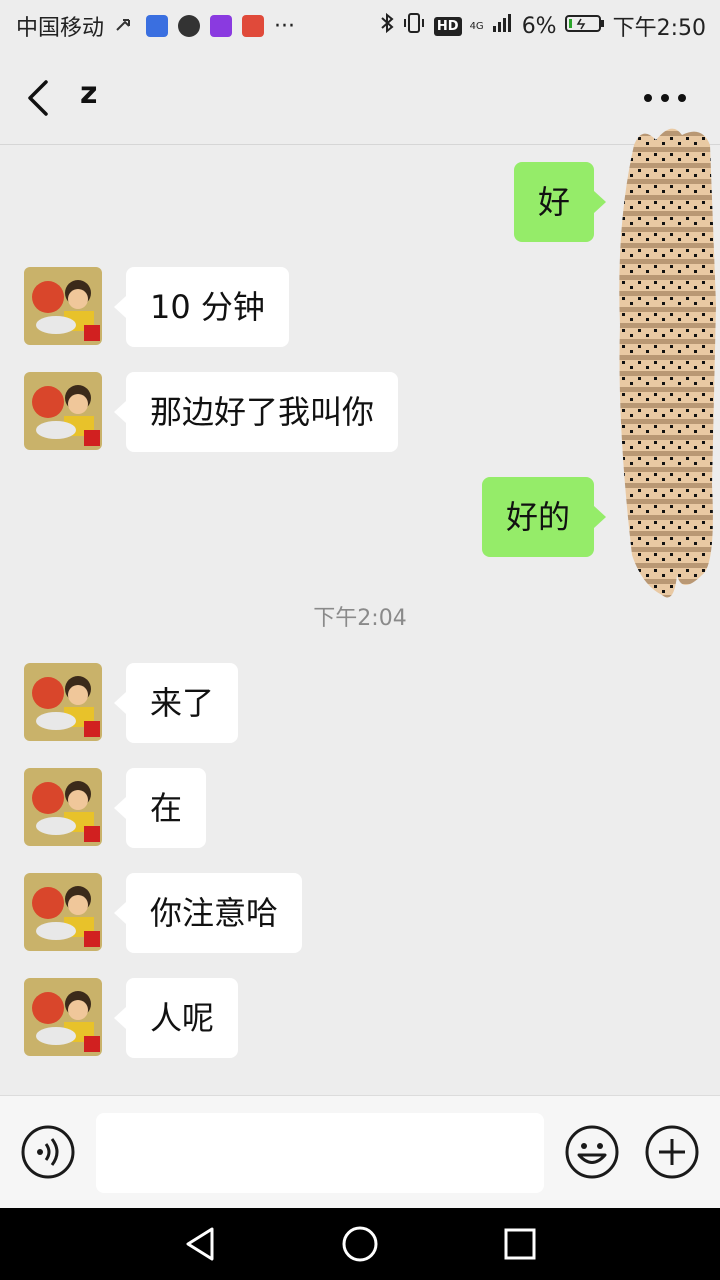 The height and width of the screenshot is (1280, 720). What do you see at coordinates (360, 25) in the screenshot?
I see `status-bar: 中国移动 ··· HD 4G 6% 下午2:50` at bounding box center [360, 25].